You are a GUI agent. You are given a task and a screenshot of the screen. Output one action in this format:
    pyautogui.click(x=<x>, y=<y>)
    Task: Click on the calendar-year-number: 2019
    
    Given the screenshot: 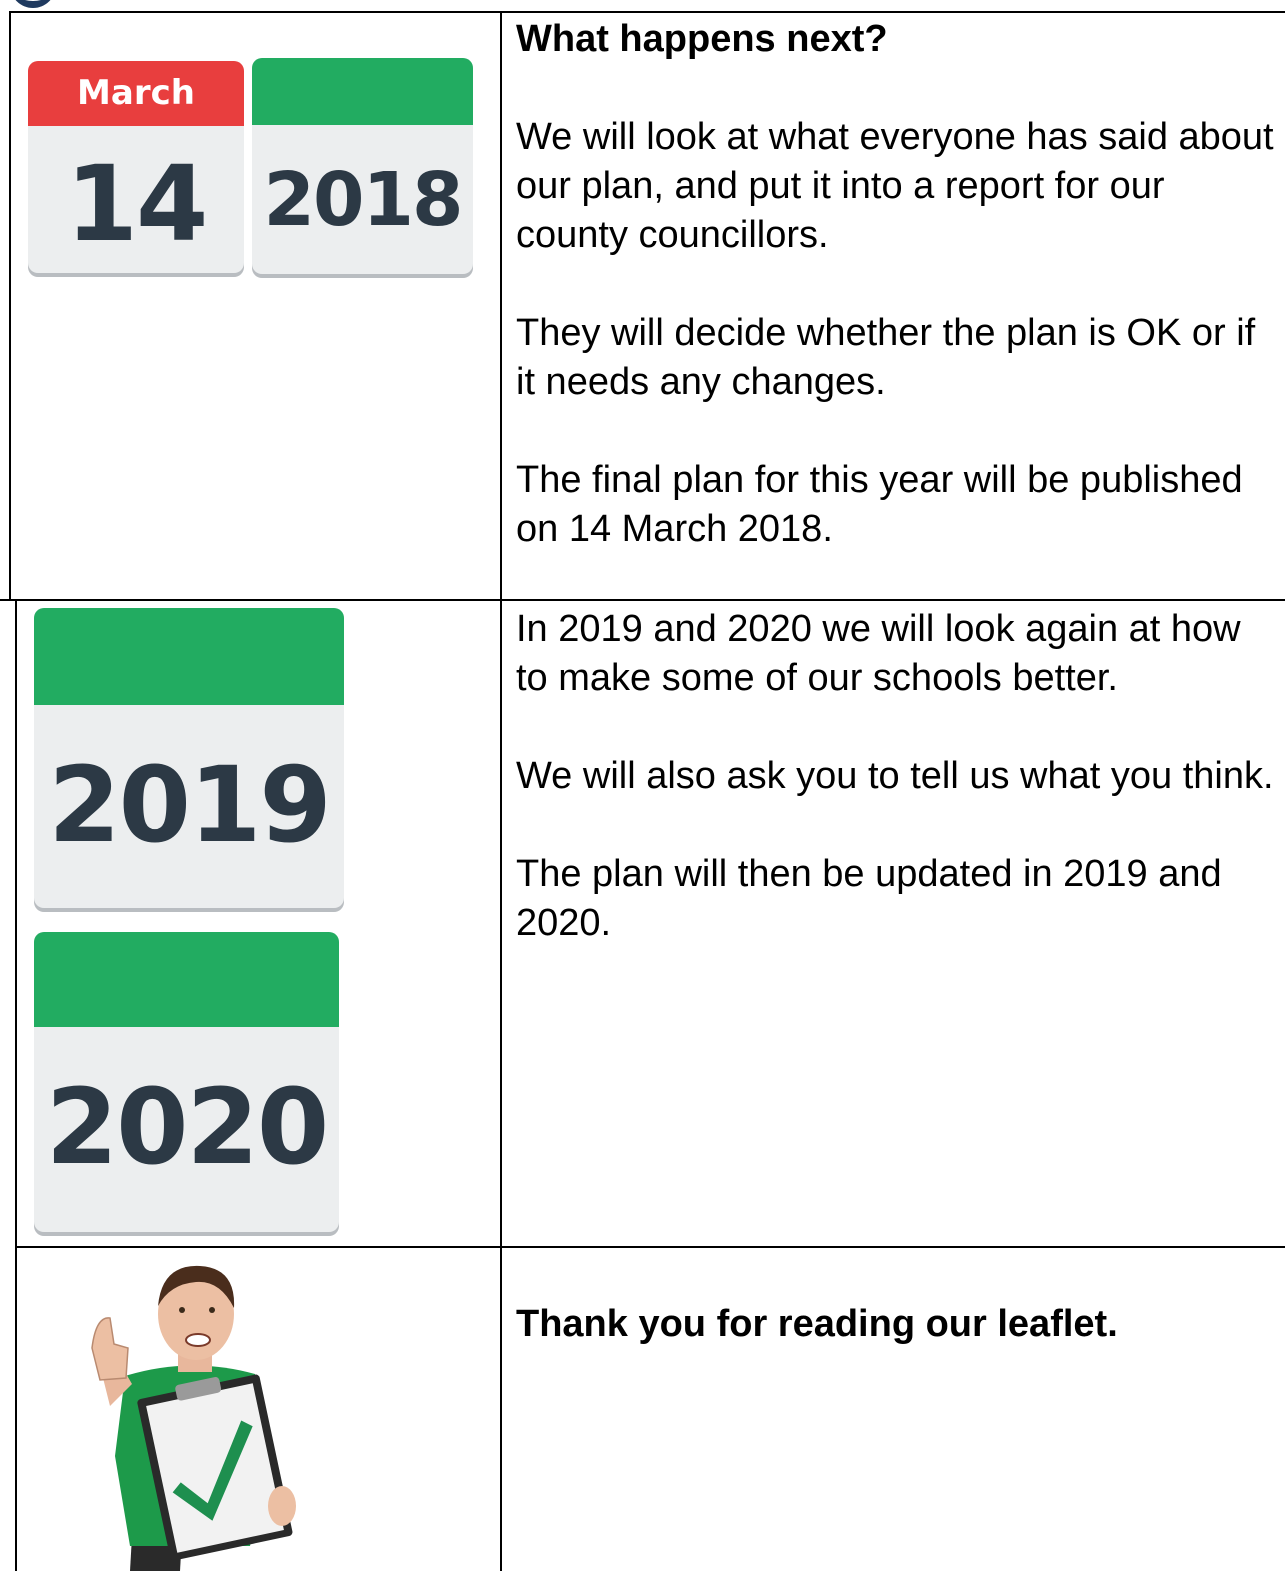 What is the action you would take?
    pyautogui.click(x=189, y=805)
    